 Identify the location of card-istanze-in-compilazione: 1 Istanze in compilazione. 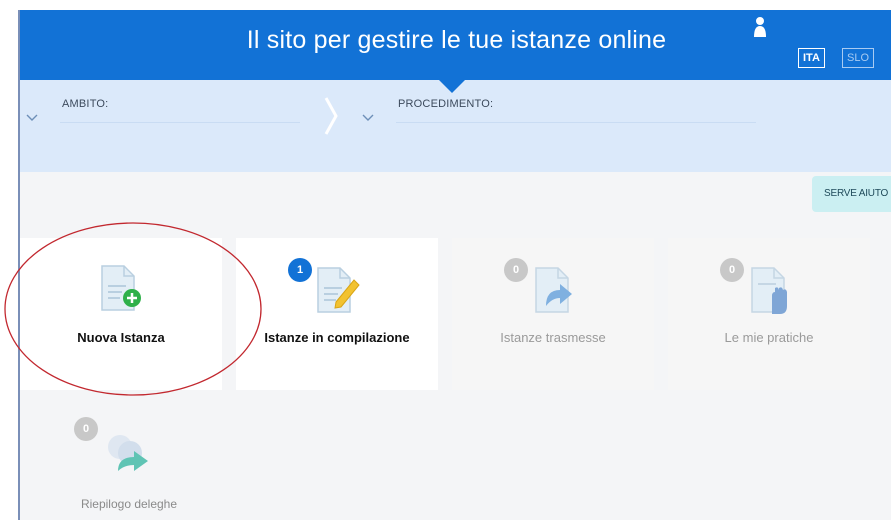
(337, 314).